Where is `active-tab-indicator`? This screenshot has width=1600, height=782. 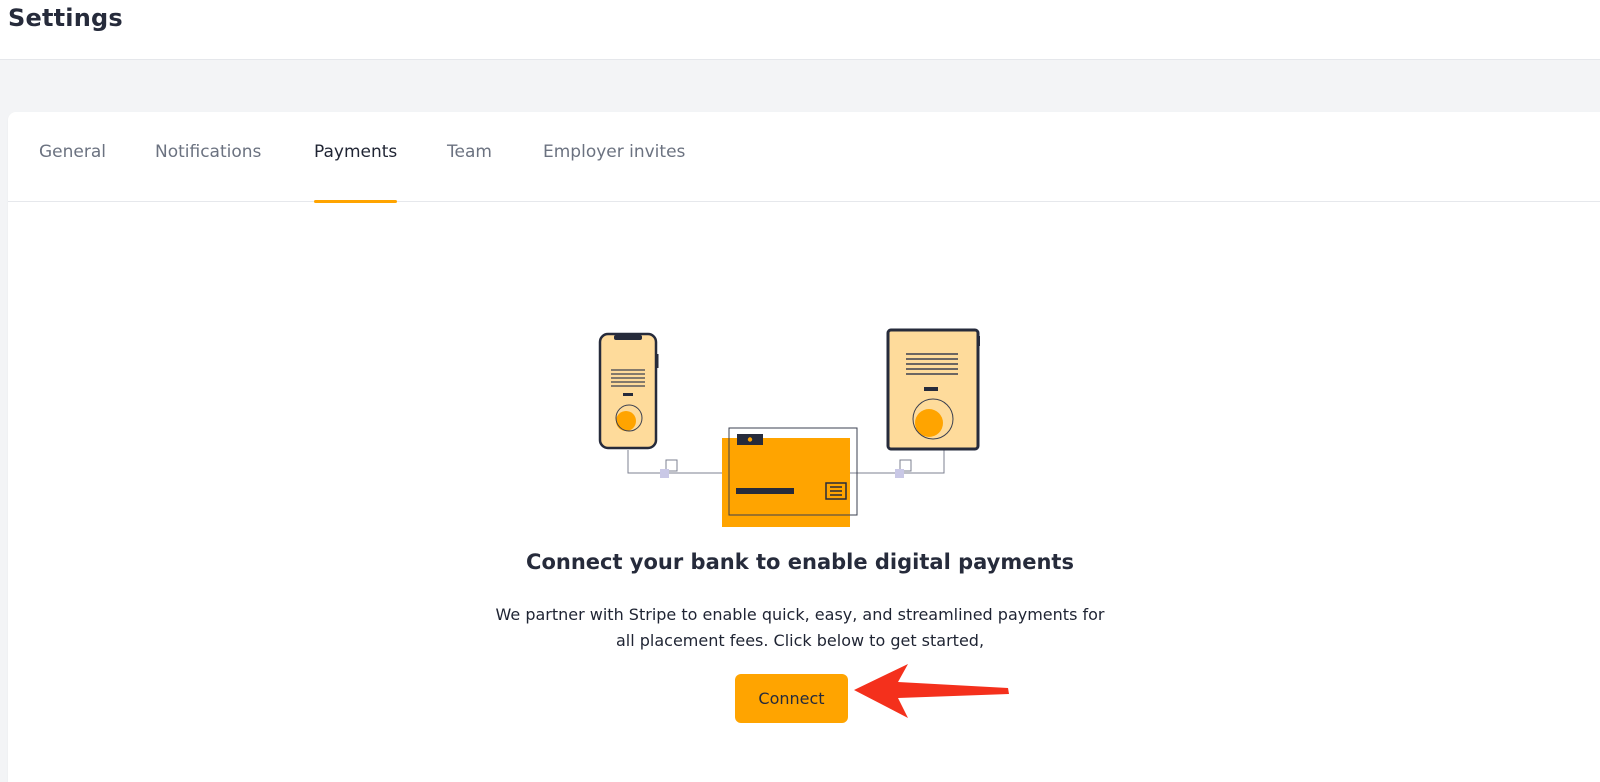 active-tab-indicator is located at coordinates (356, 201).